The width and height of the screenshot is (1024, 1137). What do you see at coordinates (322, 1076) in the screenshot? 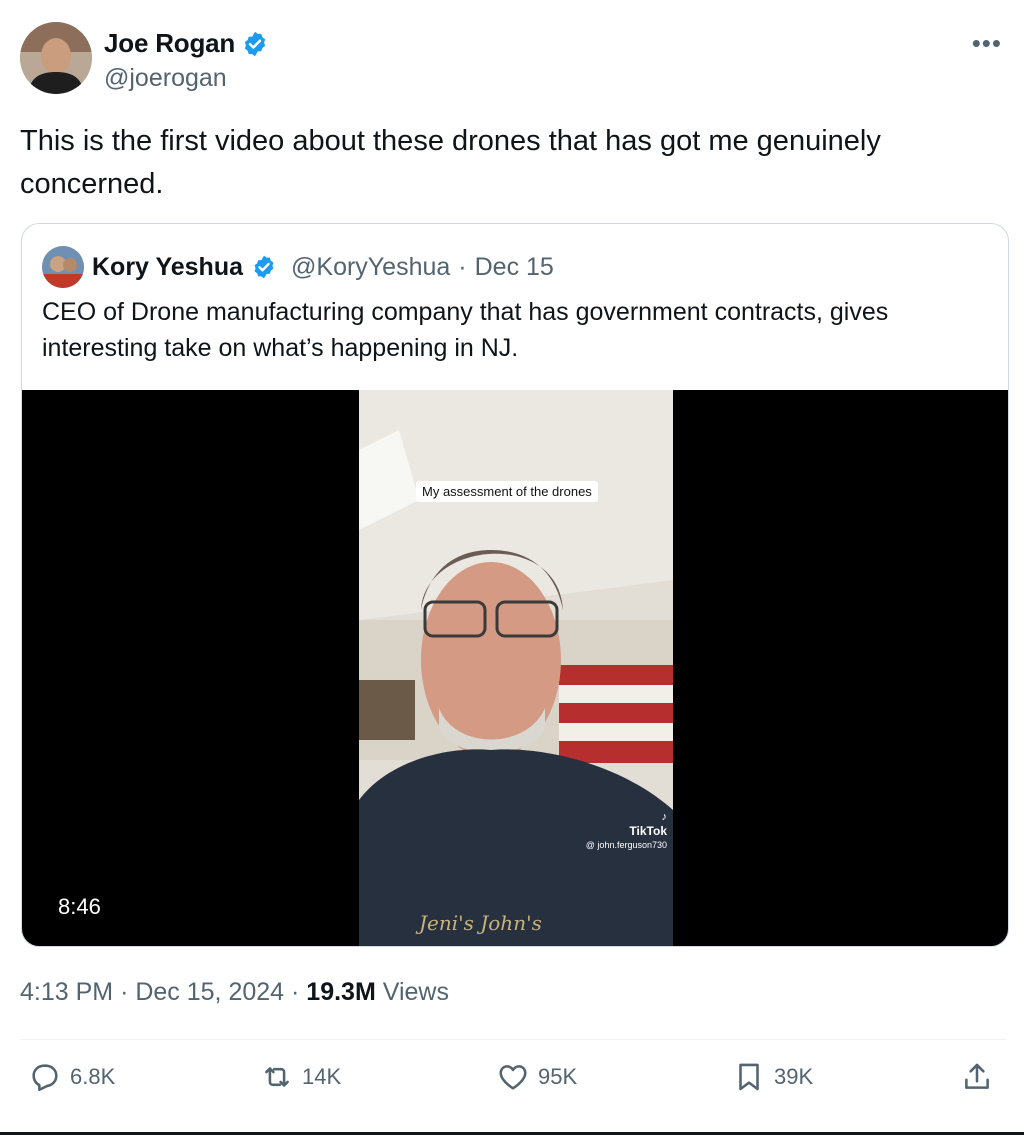
I see `repost-count: 14K` at bounding box center [322, 1076].